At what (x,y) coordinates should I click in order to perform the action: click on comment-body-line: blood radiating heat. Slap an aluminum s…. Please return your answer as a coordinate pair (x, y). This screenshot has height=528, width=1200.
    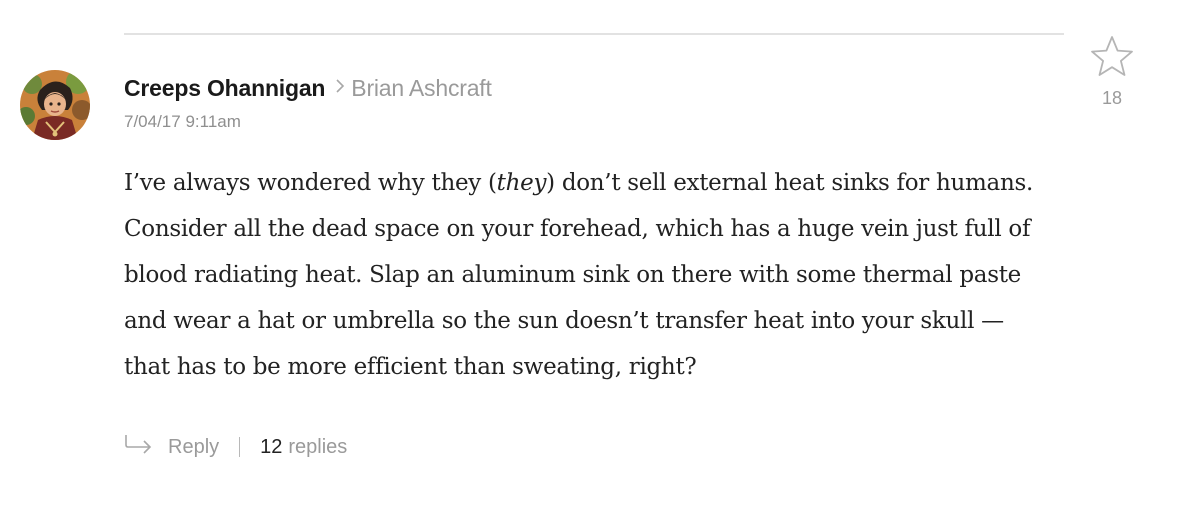
    Looking at the image, I should click on (572, 275).